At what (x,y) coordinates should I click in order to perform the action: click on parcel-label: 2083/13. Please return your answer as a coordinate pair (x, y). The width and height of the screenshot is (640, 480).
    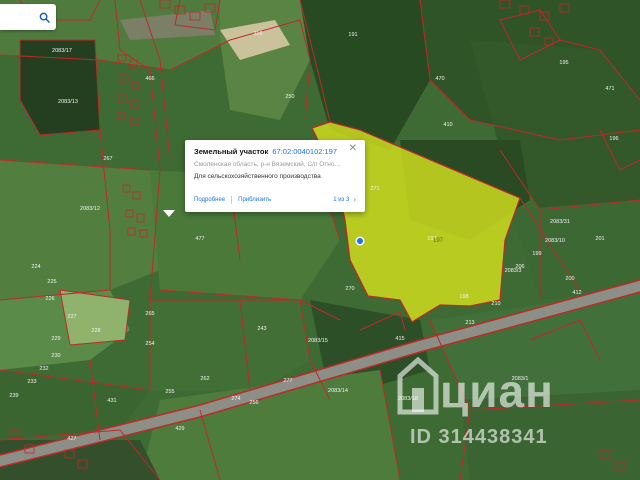
    Looking at the image, I should click on (68, 102).